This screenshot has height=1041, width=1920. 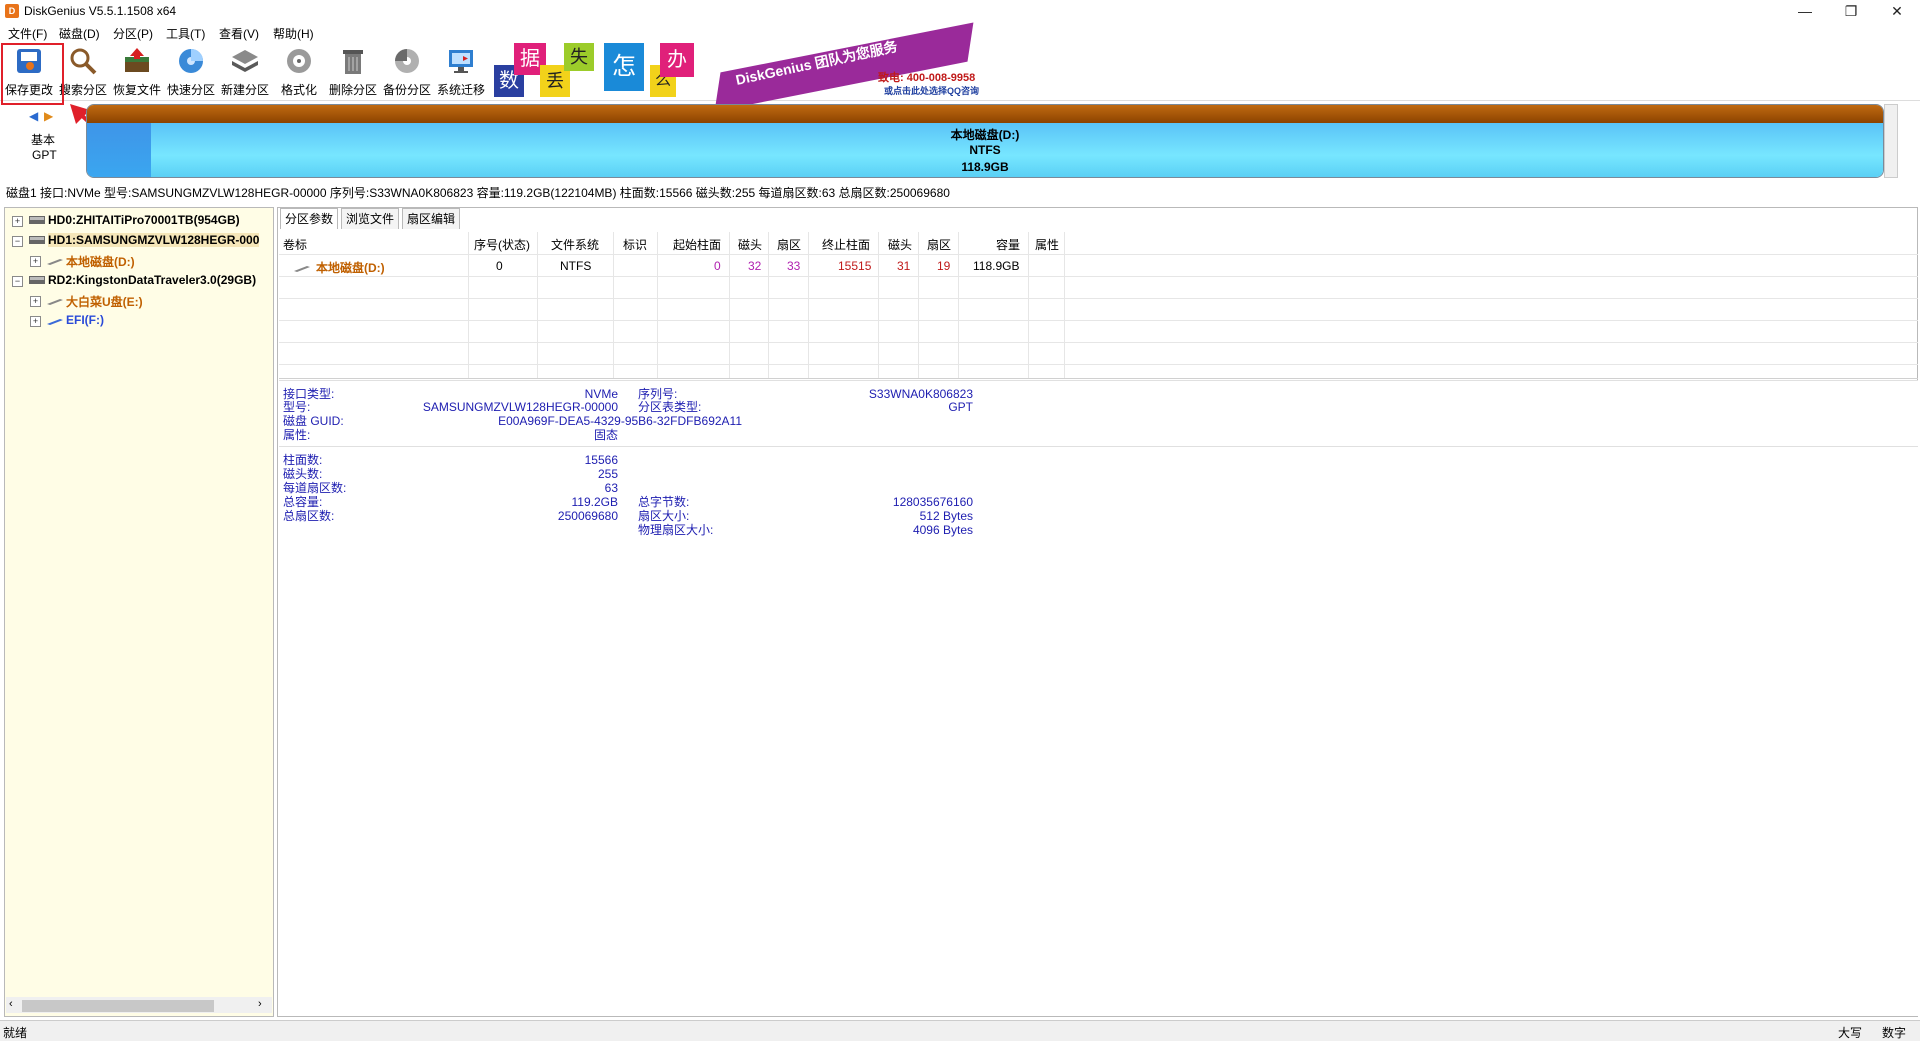 What do you see at coordinates (1891, 141) in the screenshot?
I see `disk-bar-scrollbar` at bounding box center [1891, 141].